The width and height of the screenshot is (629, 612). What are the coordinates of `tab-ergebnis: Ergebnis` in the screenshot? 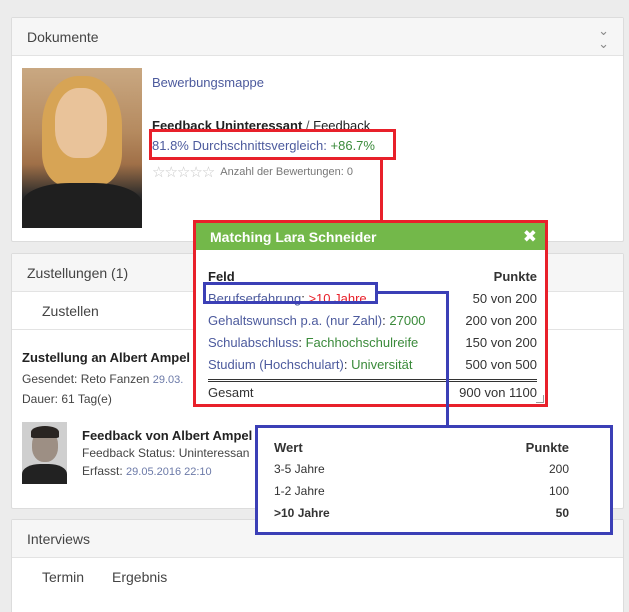 It's located at (139, 577).